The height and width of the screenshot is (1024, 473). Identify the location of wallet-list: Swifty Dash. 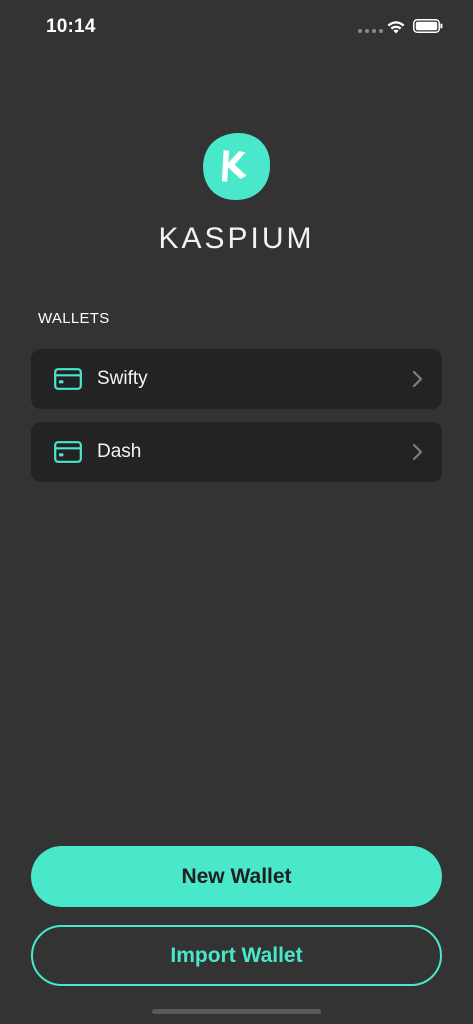
(236, 422).